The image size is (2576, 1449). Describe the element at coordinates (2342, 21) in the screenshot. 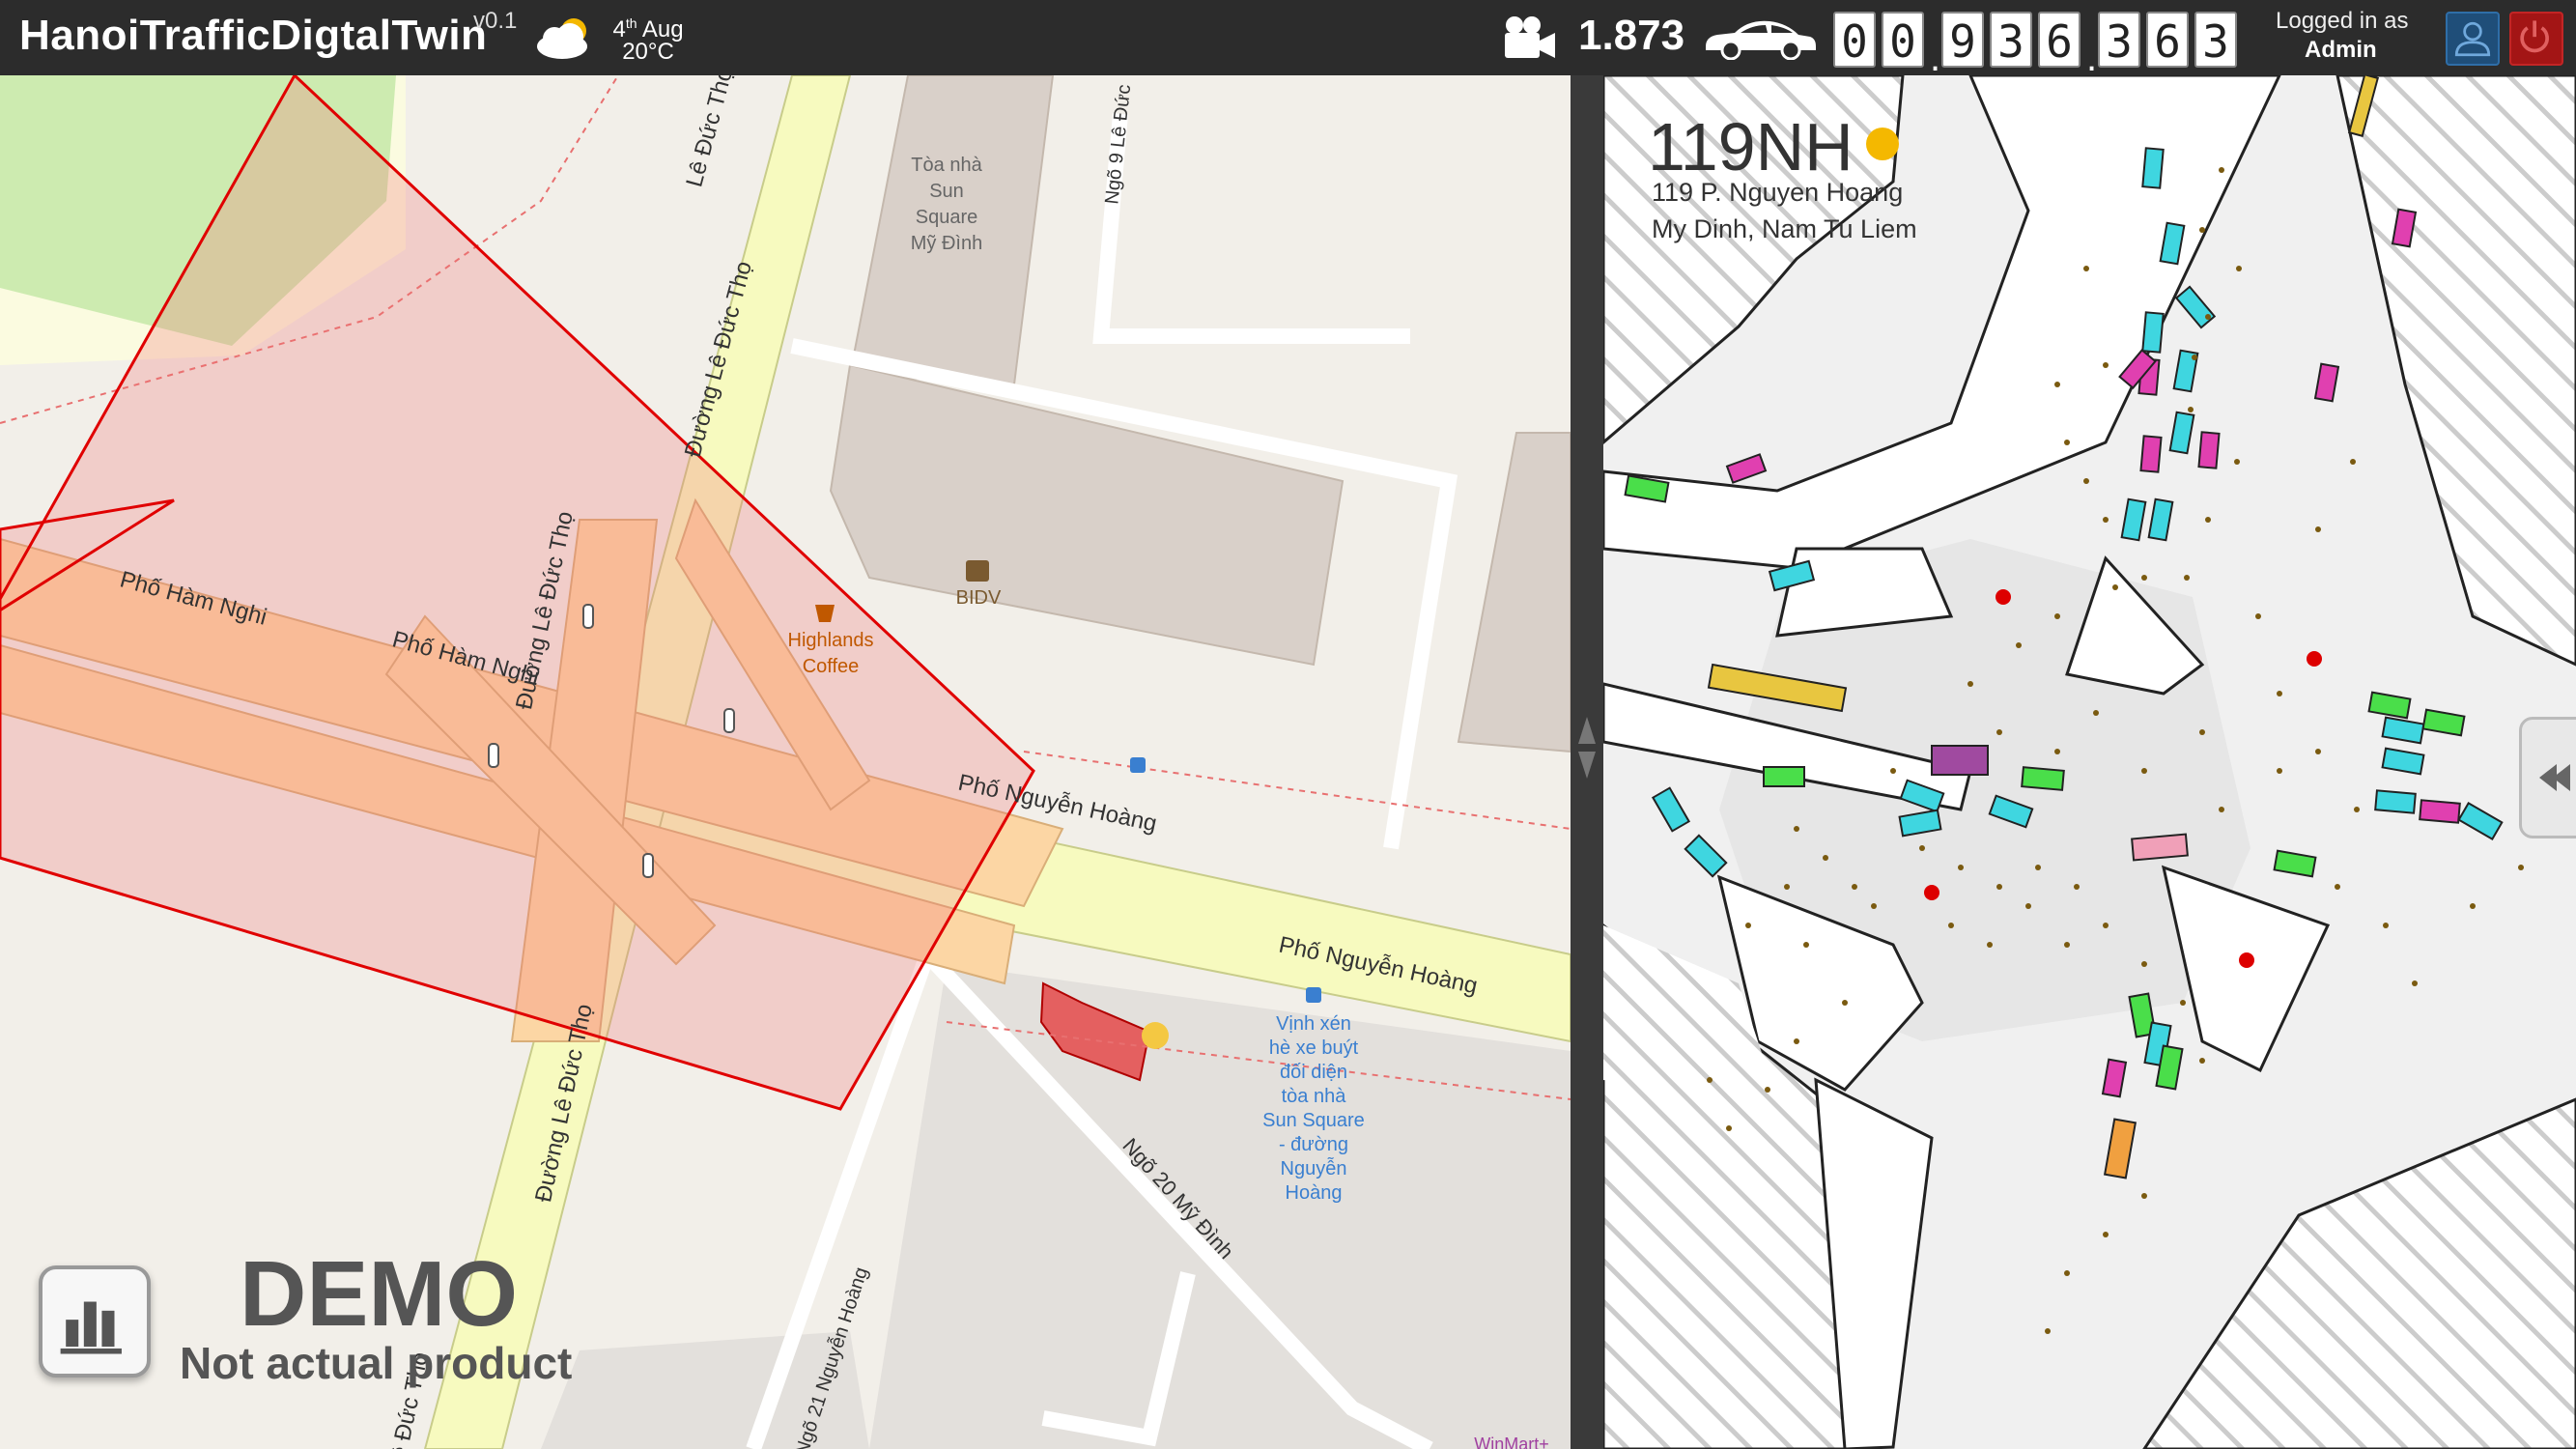

I see `login-label: Logged in as` at that location.